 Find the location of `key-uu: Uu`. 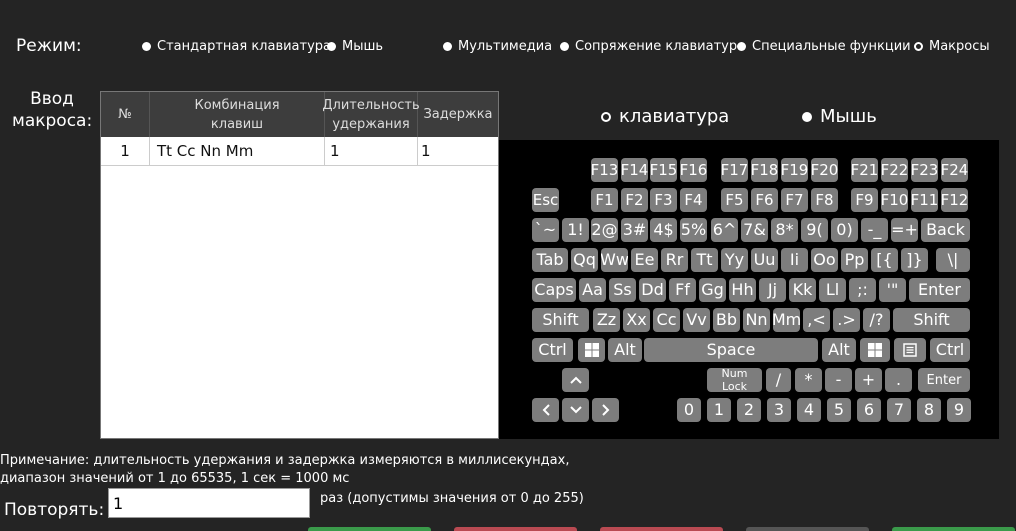

key-uu: Uu is located at coordinates (764, 260).